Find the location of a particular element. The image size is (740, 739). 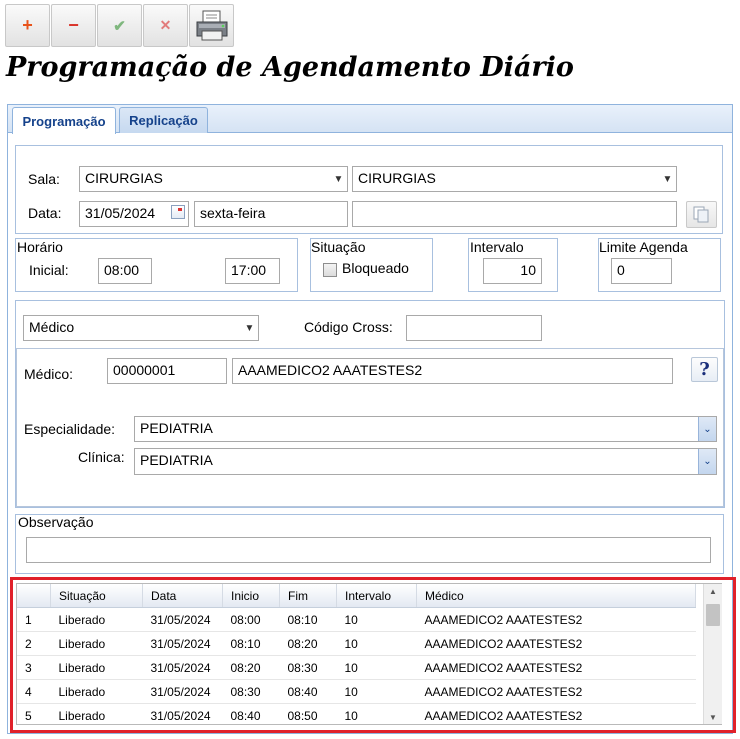

check-icon: ✔ is located at coordinates (119, 26).